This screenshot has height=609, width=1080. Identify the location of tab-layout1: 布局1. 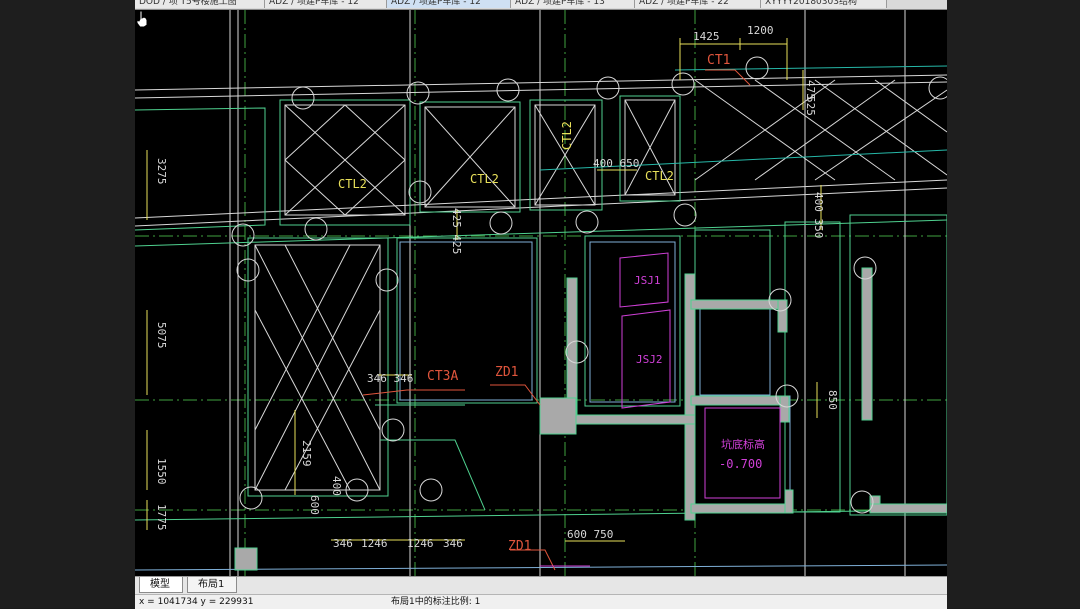
(212, 585).